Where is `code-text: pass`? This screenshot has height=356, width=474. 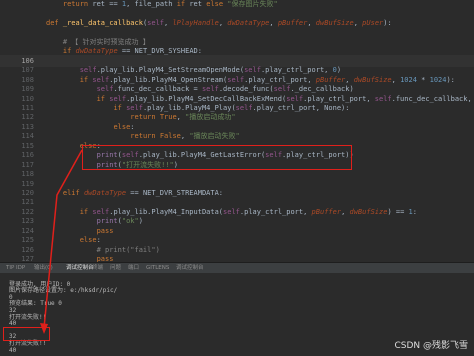 code-text: pass is located at coordinates (80, 257).